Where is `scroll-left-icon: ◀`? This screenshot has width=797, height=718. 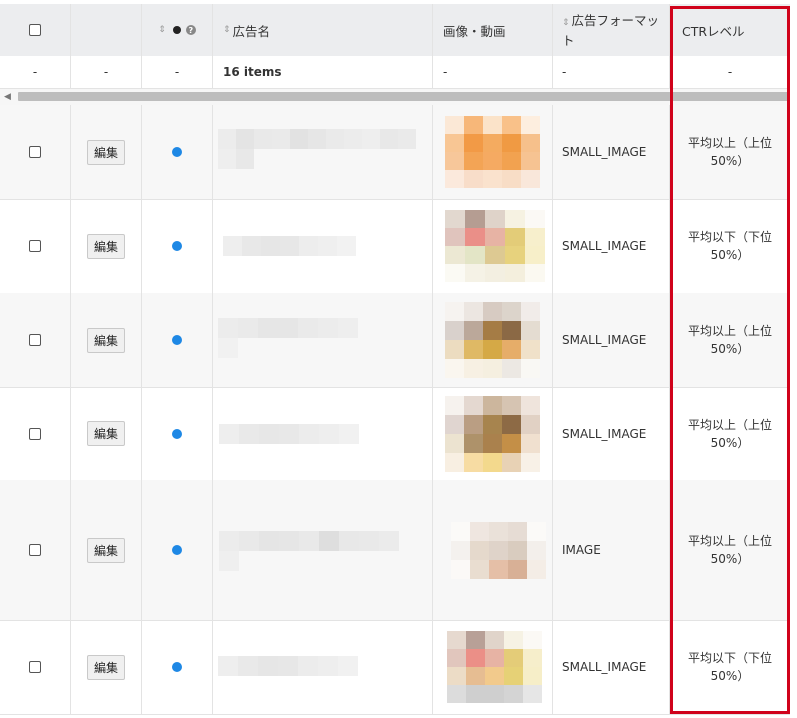 scroll-left-icon: ◀ is located at coordinates (7, 97).